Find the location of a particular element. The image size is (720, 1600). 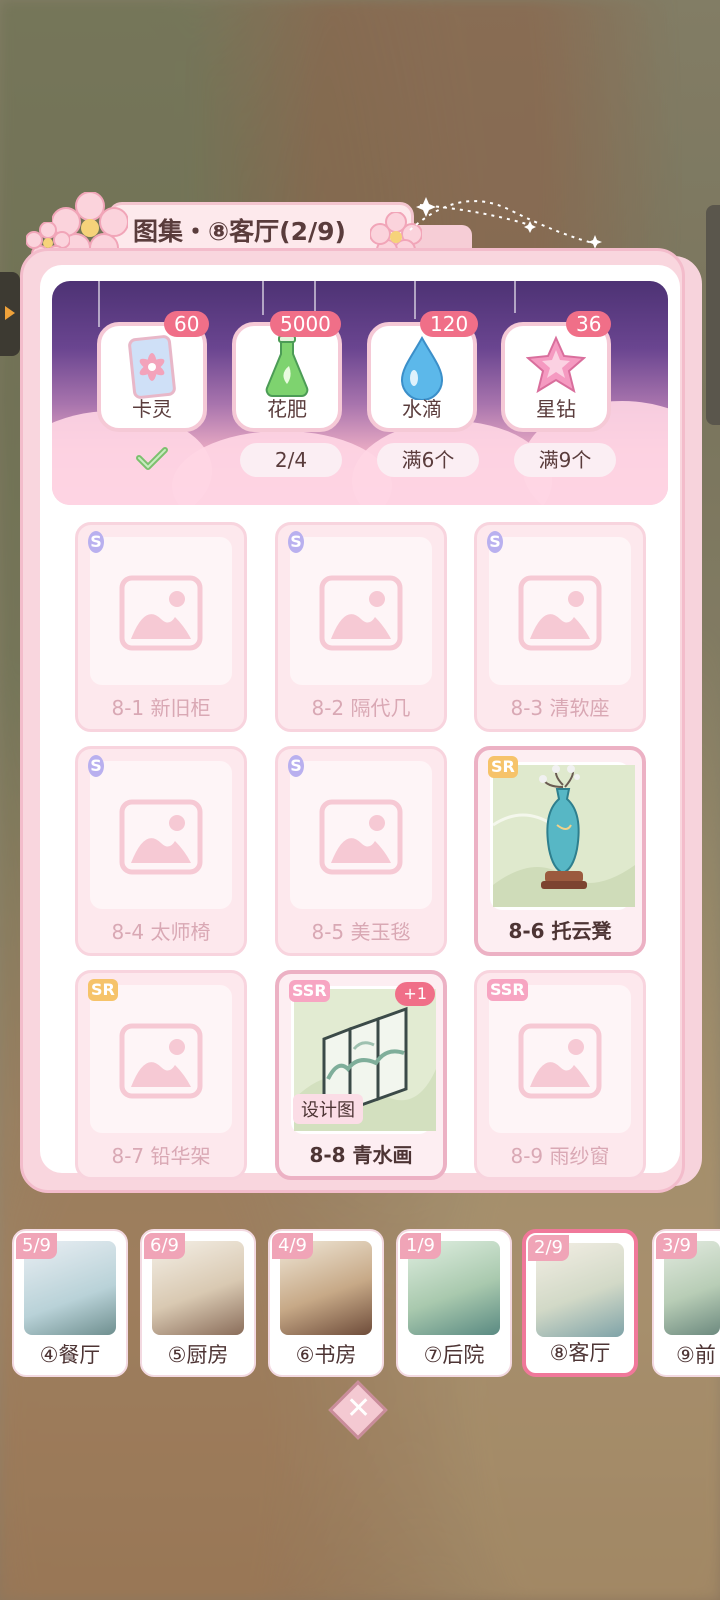

item-thumbnail is located at coordinates (562, 836).